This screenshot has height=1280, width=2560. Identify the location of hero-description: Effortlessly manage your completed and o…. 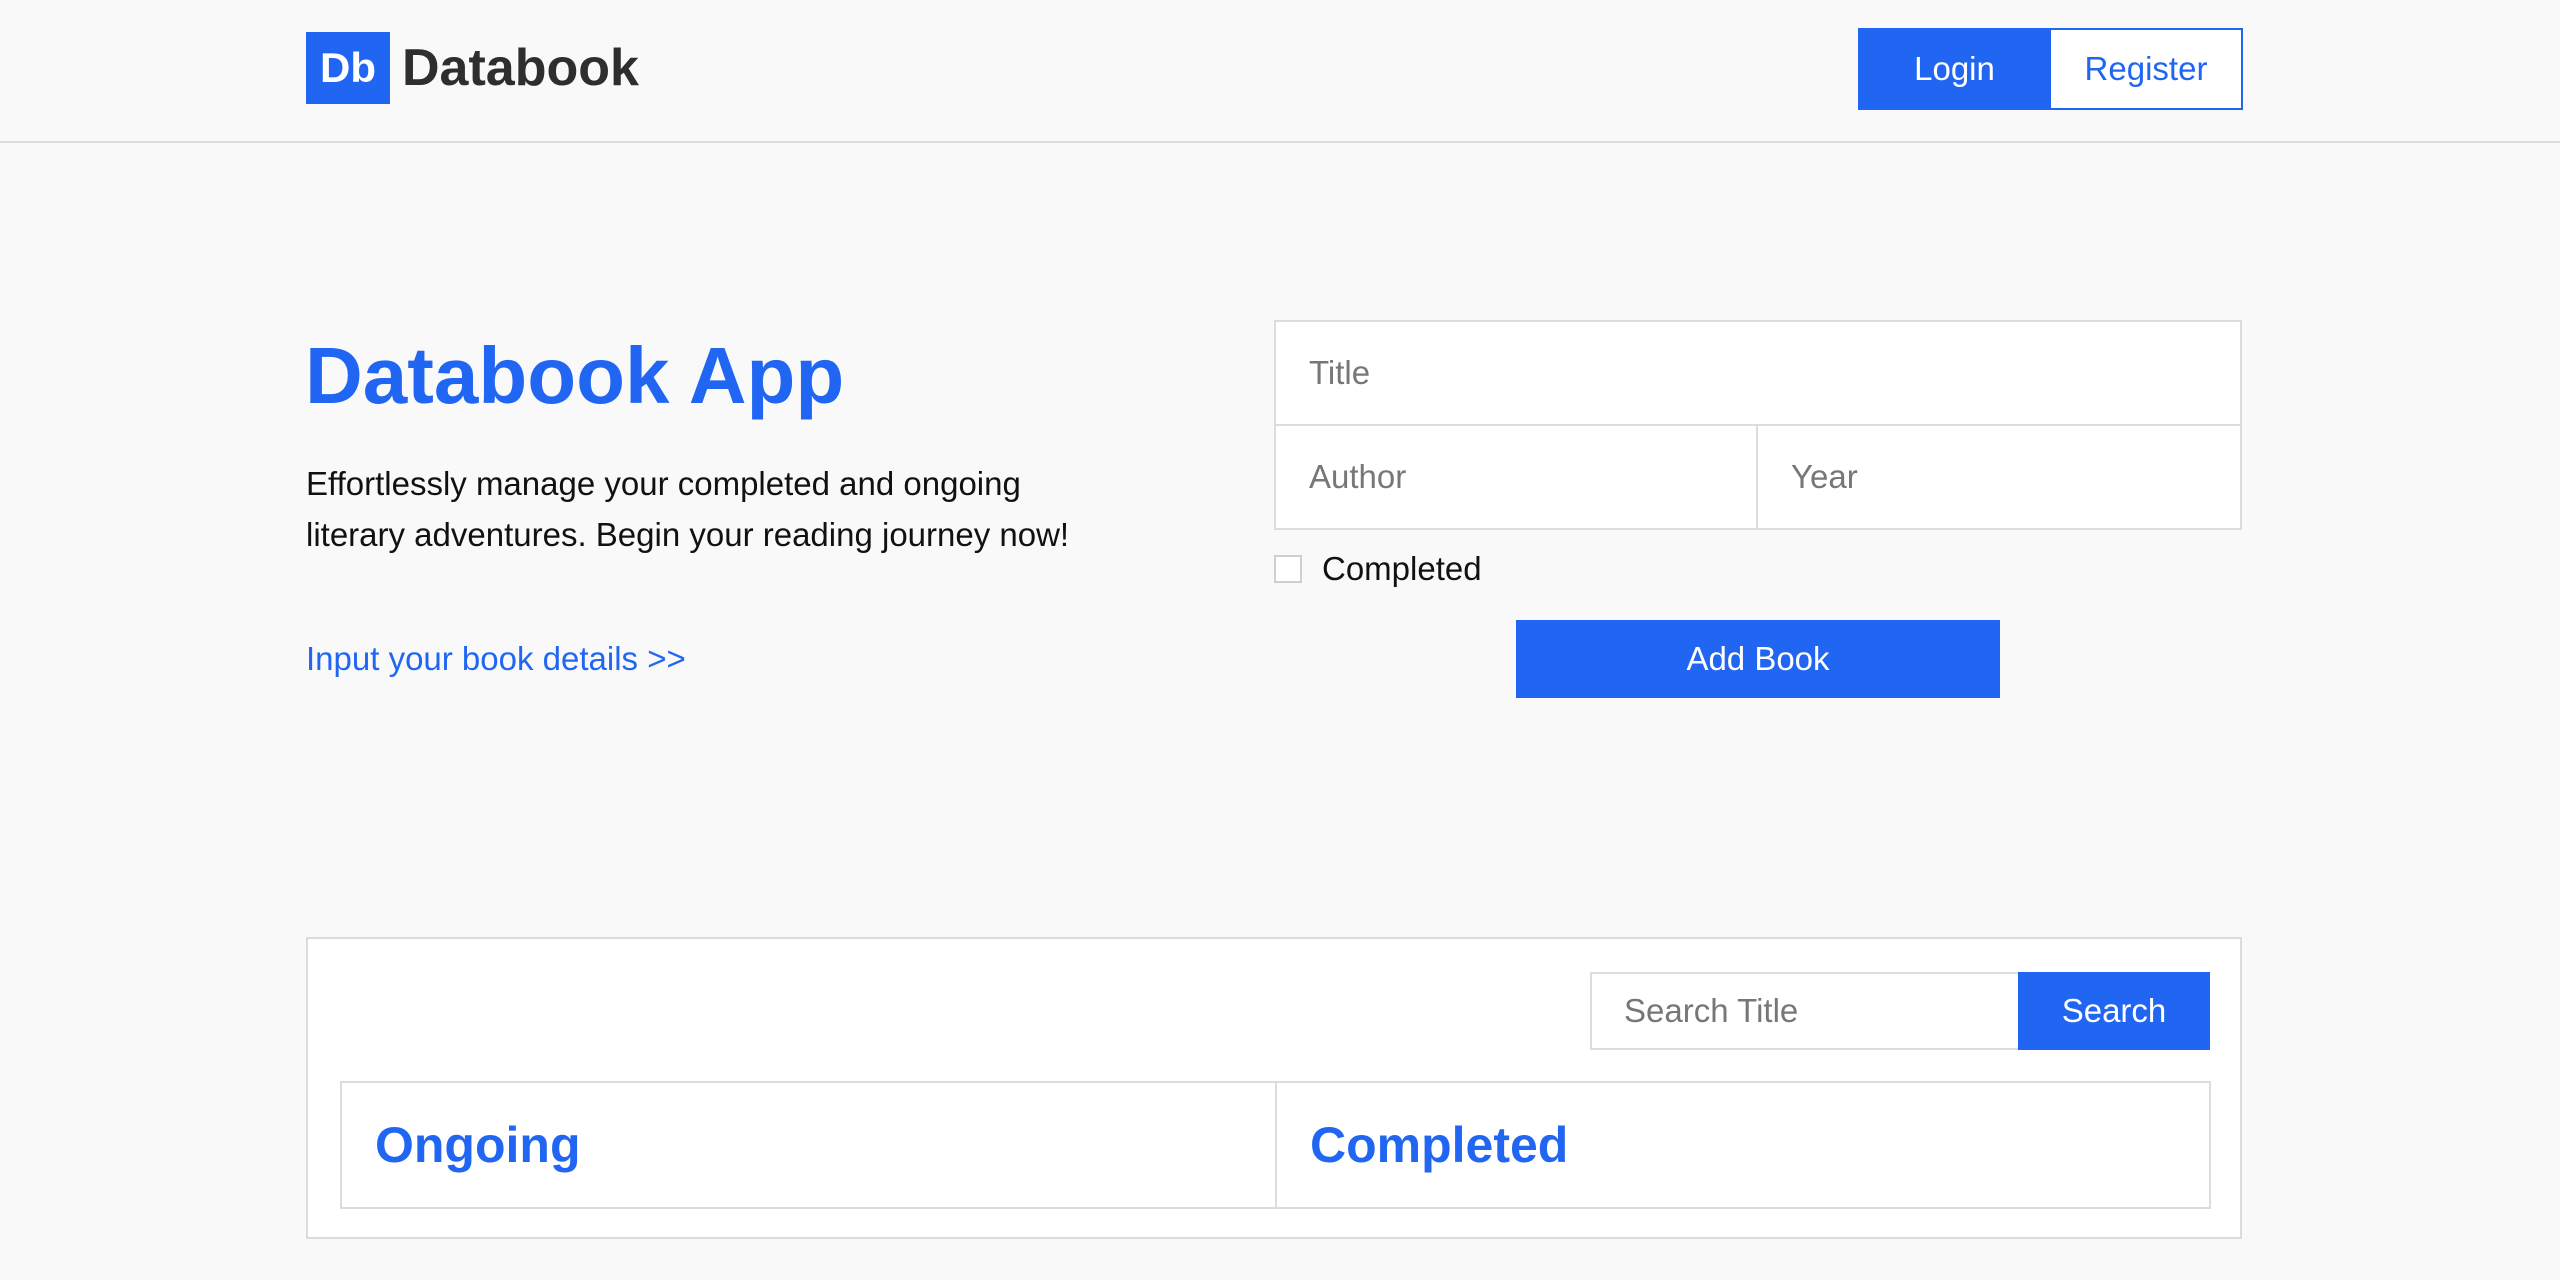
(688, 509).